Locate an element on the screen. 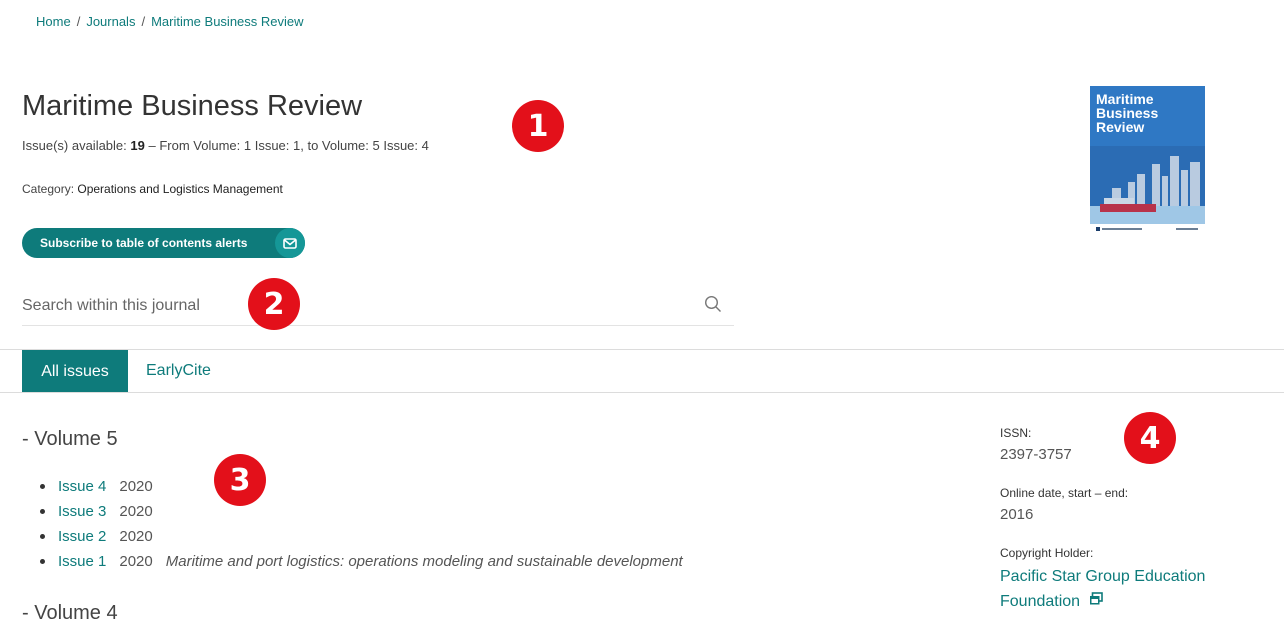 The width and height of the screenshot is (1284, 625). issues-count: 19 is located at coordinates (137, 145).